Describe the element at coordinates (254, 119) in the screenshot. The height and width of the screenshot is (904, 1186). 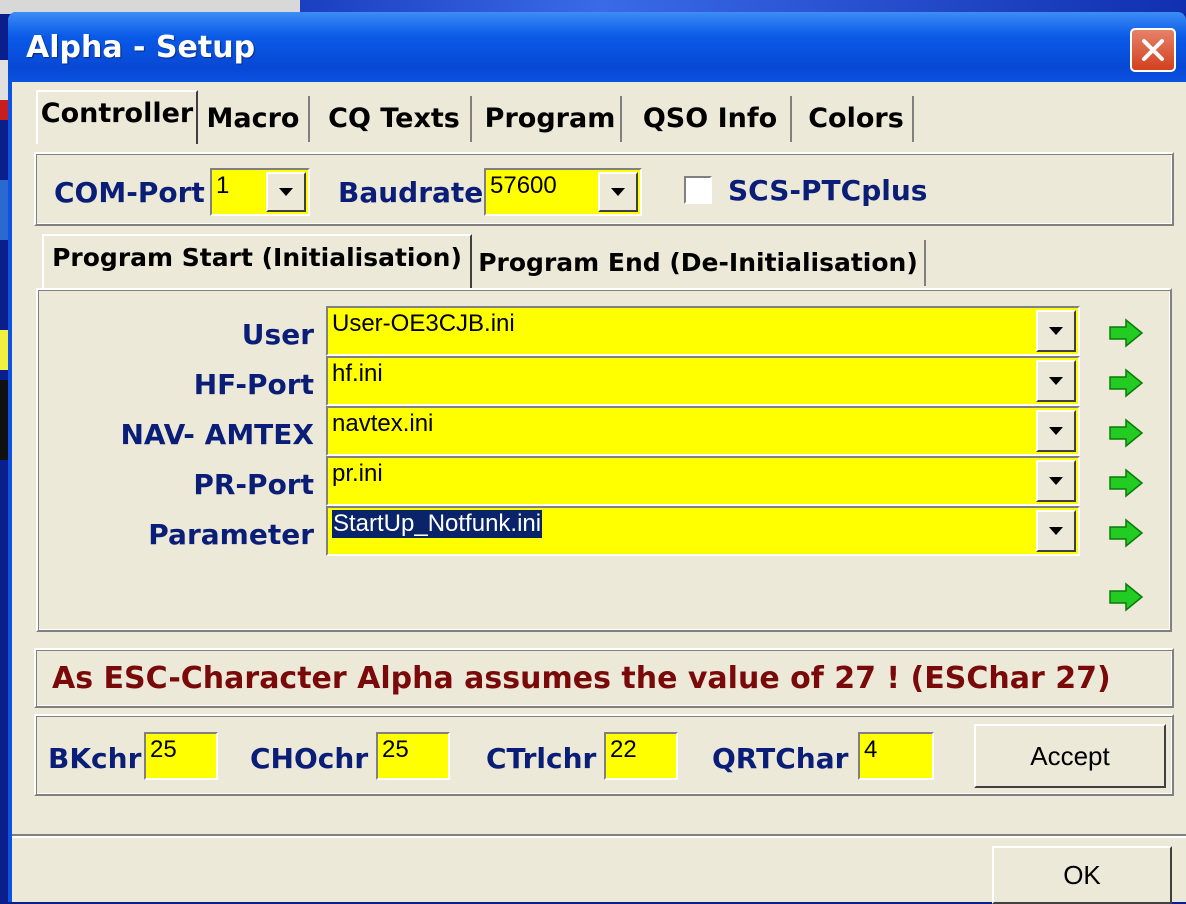
I see `tab-macro: Macro` at that location.